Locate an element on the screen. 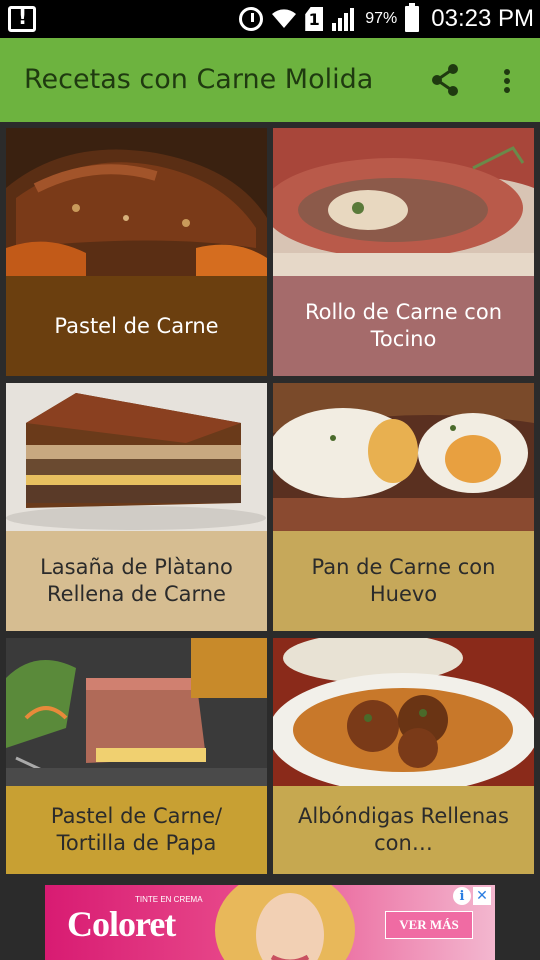  recipe-title: Pan de Carne con Huevo is located at coordinates (403, 581).